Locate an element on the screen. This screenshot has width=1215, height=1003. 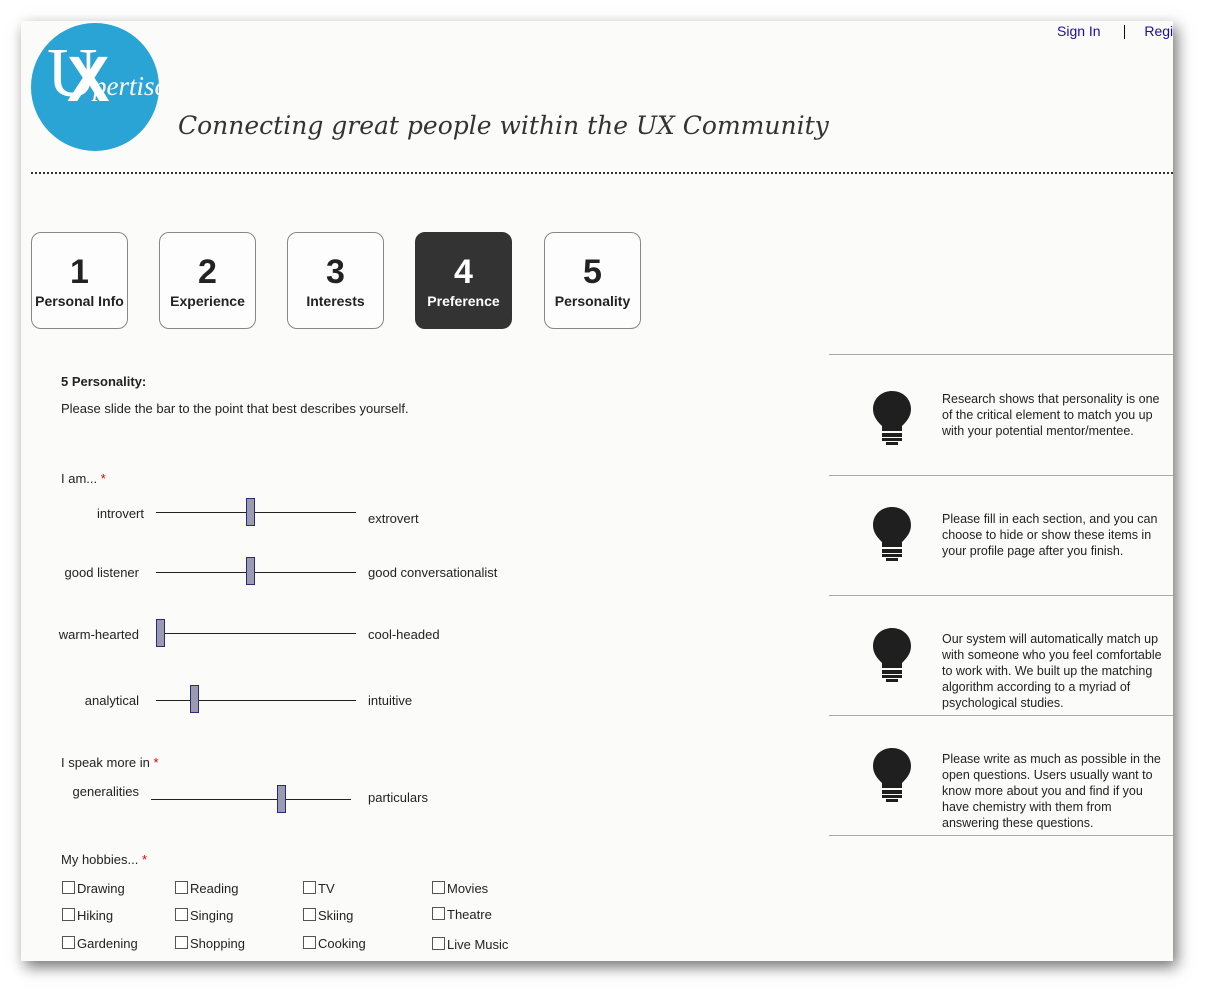
slider-thumb-listener-conversationalist is located at coordinates (251, 571).